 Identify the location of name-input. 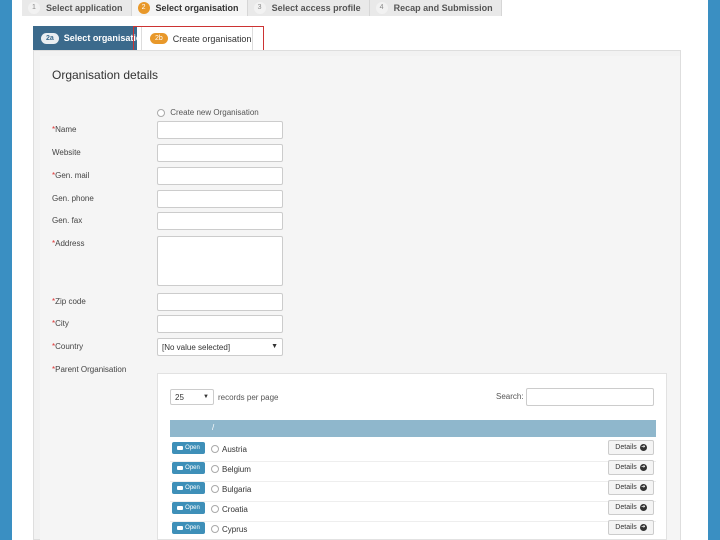
(220, 130).